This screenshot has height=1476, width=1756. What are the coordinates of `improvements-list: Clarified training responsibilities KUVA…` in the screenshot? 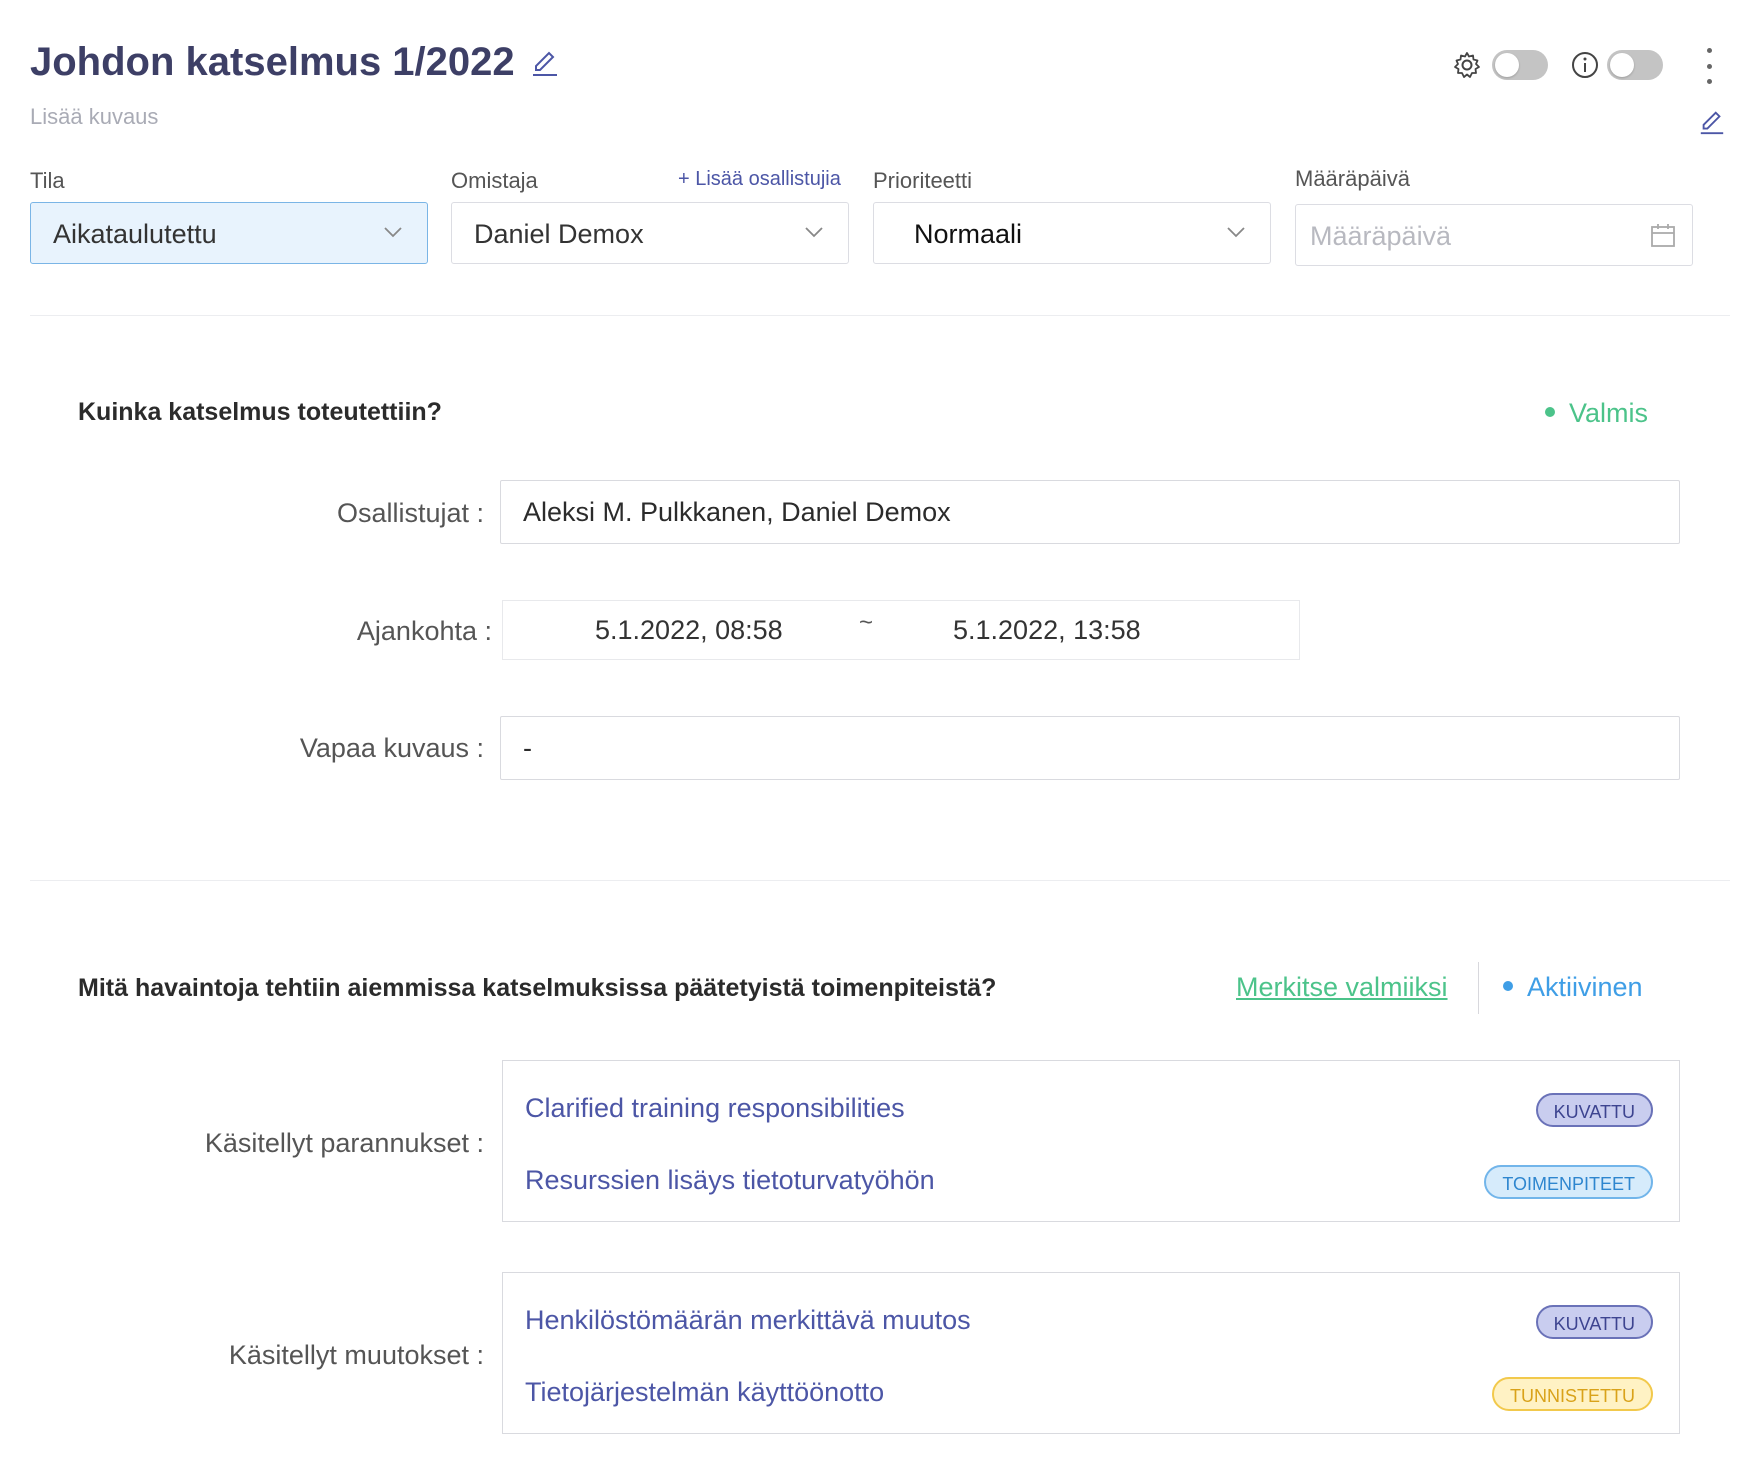 It's located at (1091, 1141).